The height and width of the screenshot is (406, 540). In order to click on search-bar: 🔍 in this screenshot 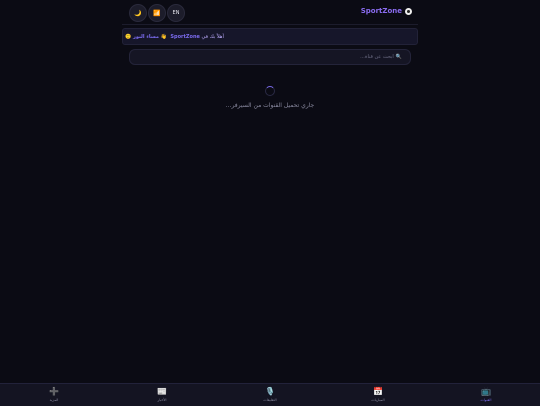, I will do `click(270, 57)`.